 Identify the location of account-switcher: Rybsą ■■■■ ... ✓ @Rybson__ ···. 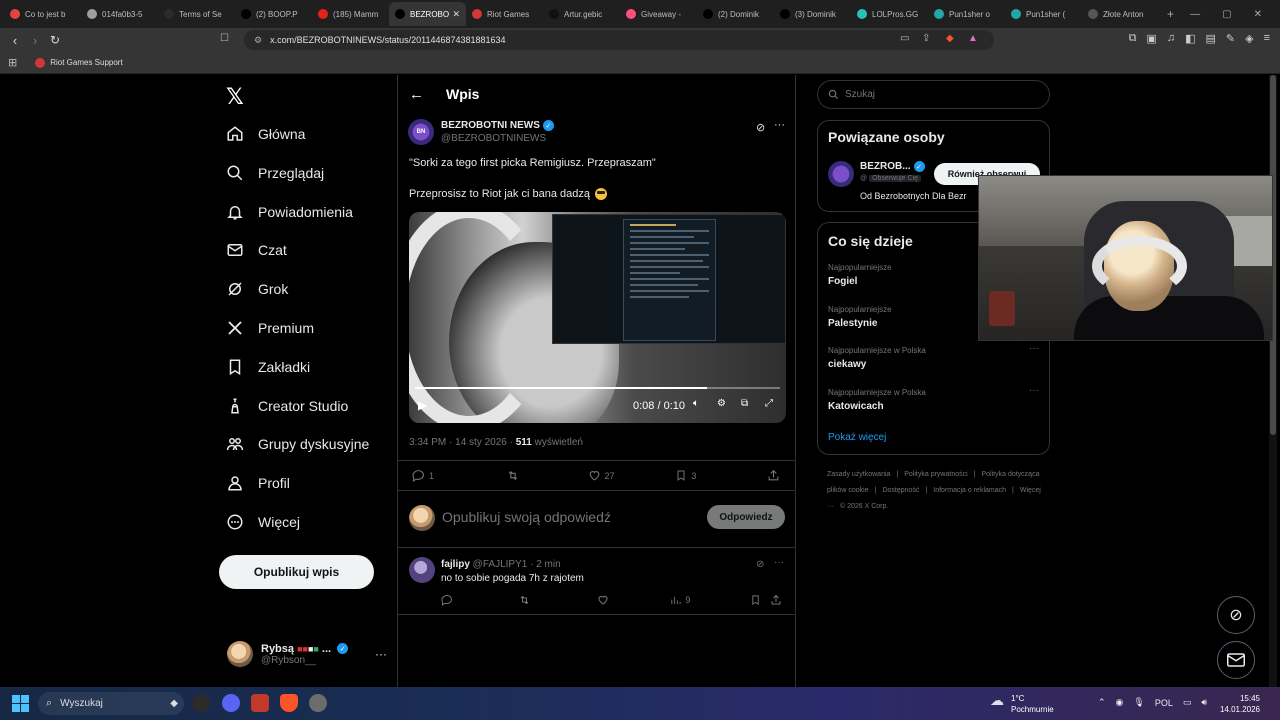
(307, 654).